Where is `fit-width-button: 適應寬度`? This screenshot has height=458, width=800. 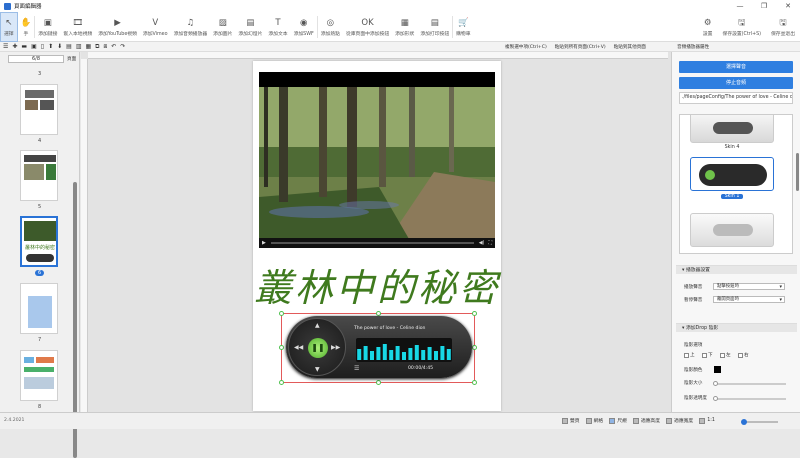 fit-width-button: 適應寬度 is located at coordinates (679, 420).